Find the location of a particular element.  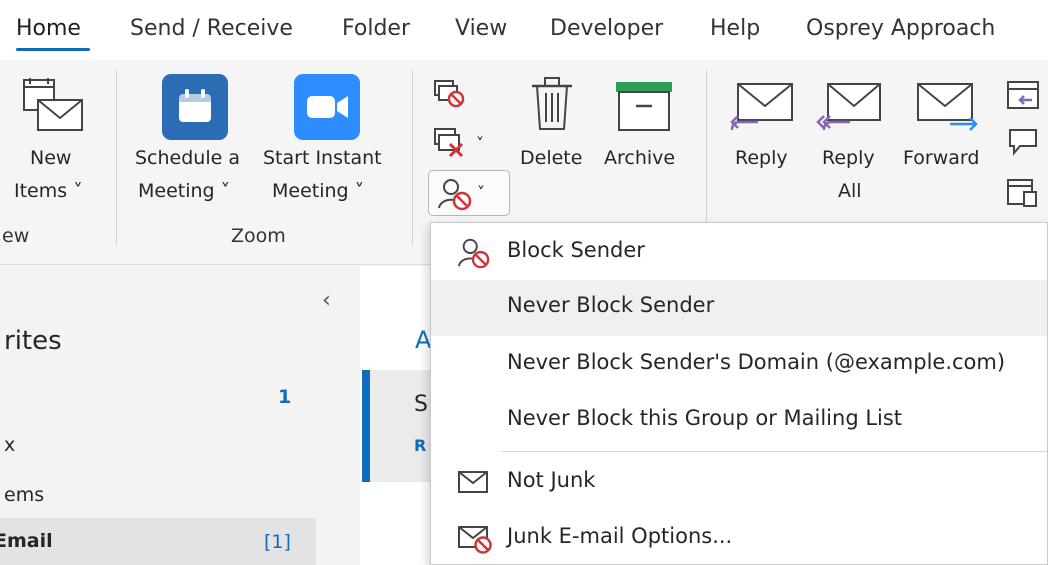

unread-count: 1 is located at coordinates (285, 397).